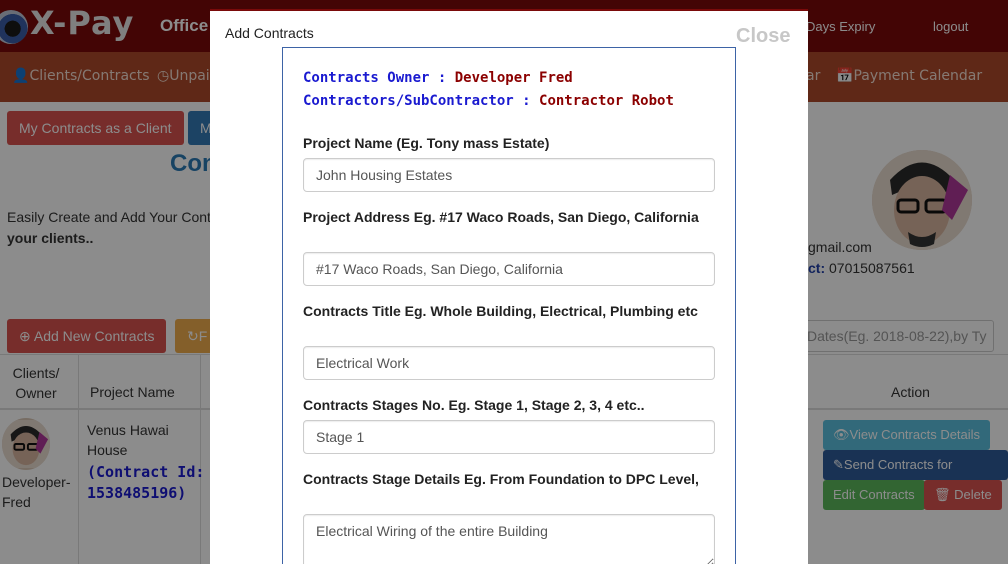 The height and width of the screenshot is (564, 1008). Describe the element at coordinates (426, 143) in the screenshot. I see `project-name-label: Project Name (Eg. Tony mass Estate)` at that location.